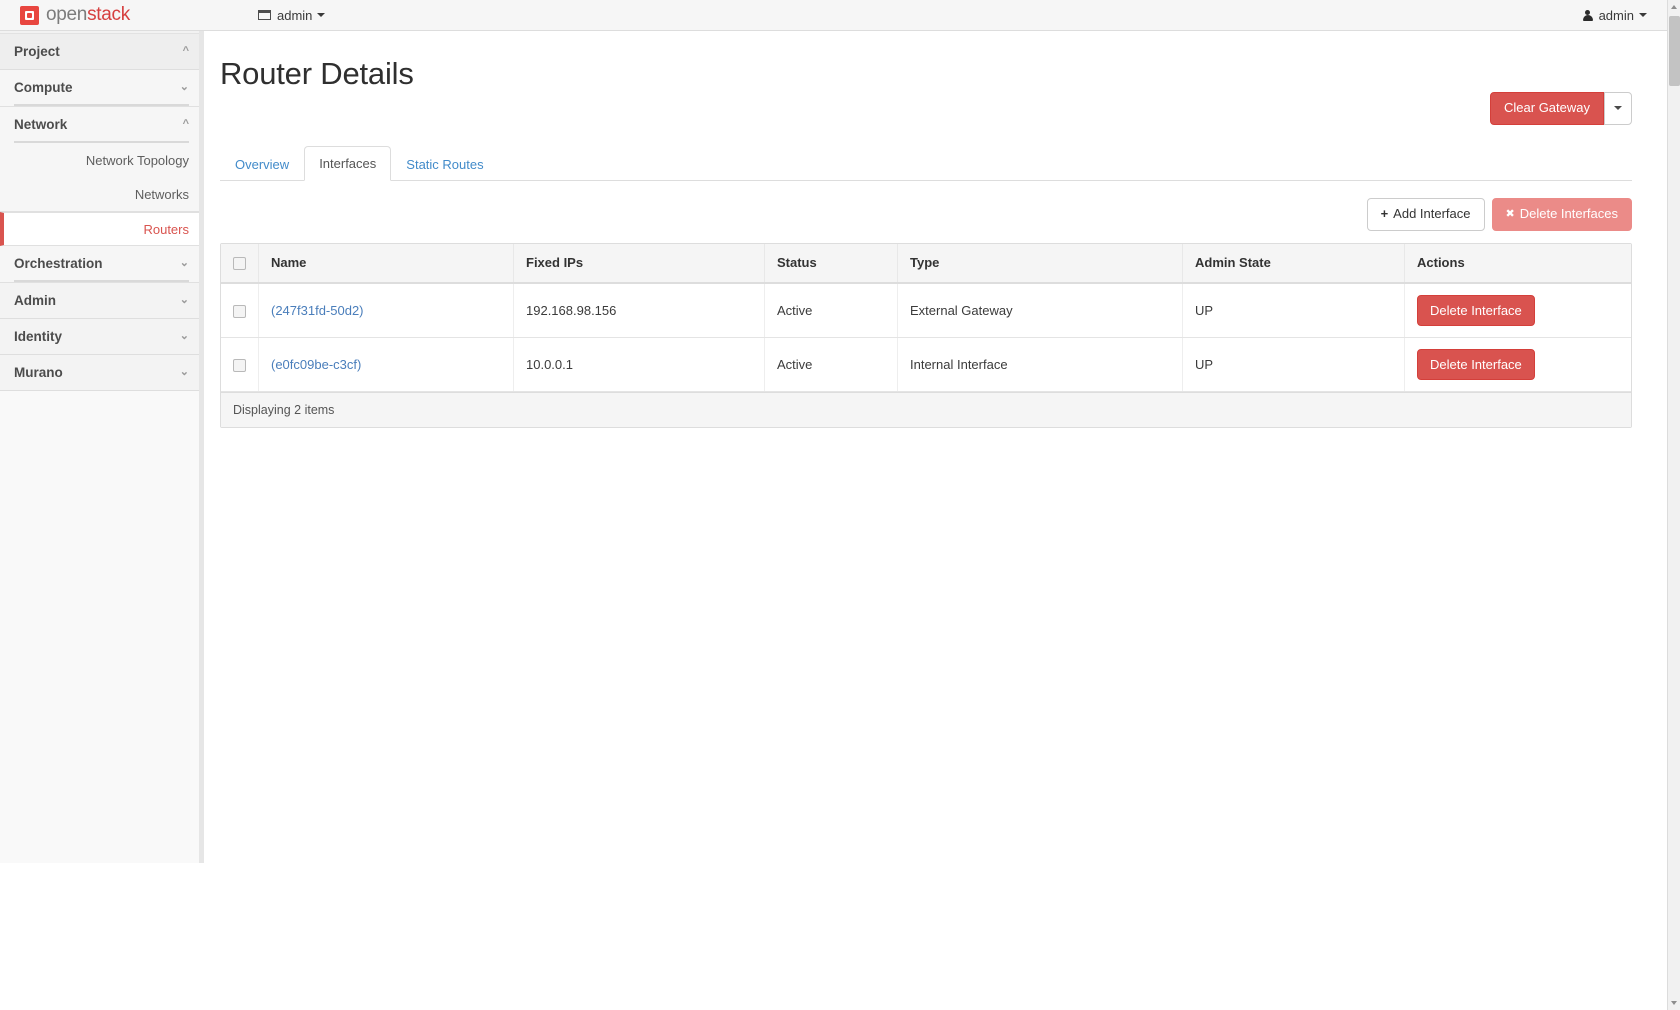  I want to click on brand-text: openstack, so click(88, 15).